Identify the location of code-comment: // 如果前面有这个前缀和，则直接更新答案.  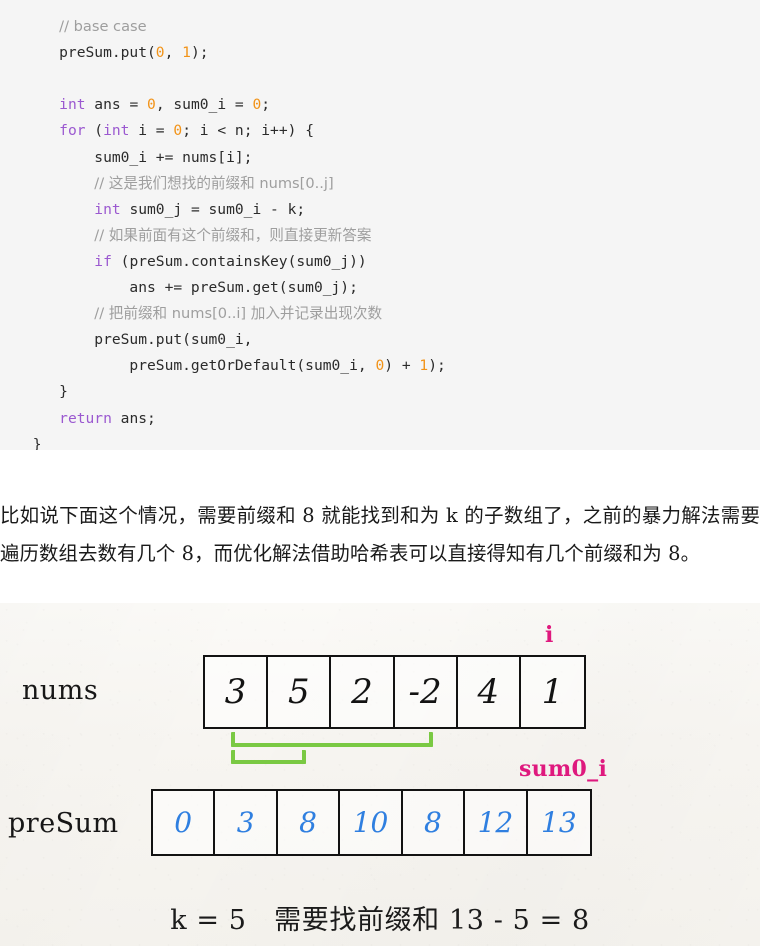
(233, 235).